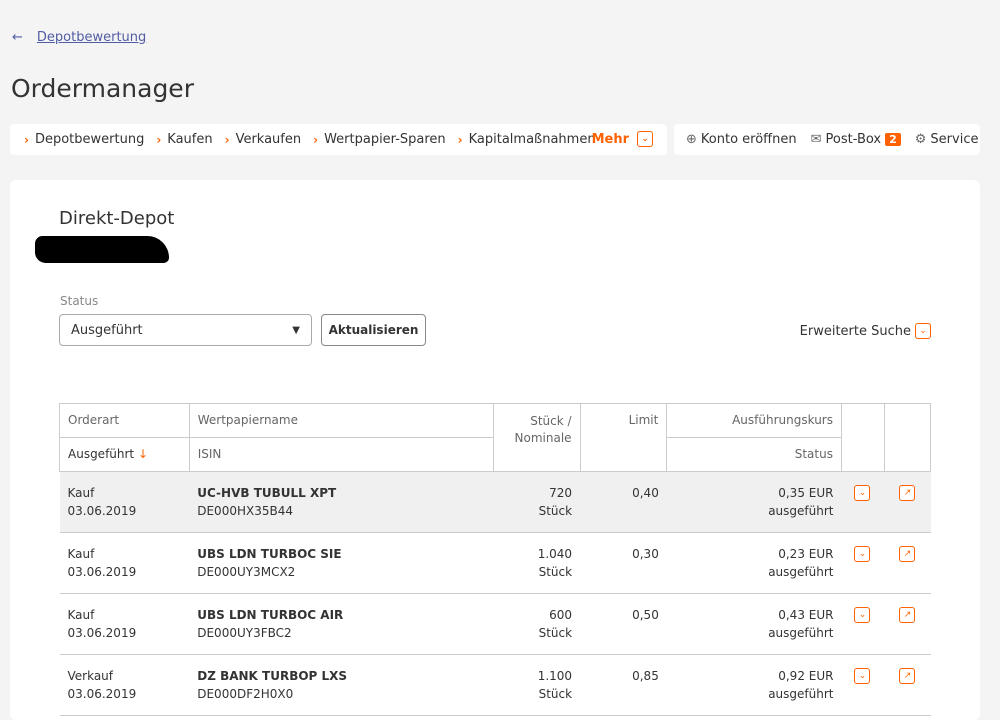  I want to click on back-link-label: Depotbewertung, so click(91, 37).